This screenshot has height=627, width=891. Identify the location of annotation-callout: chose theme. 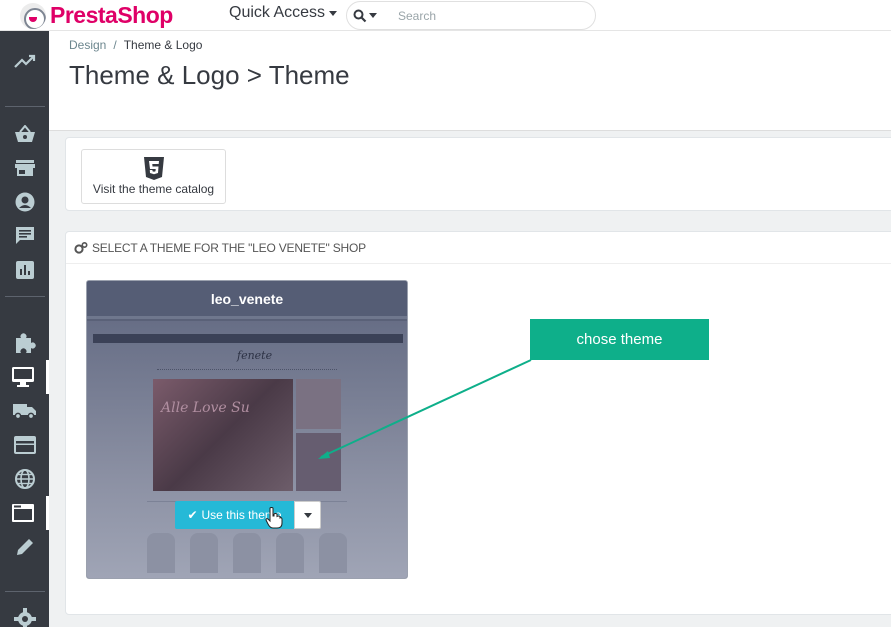
(619, 339).